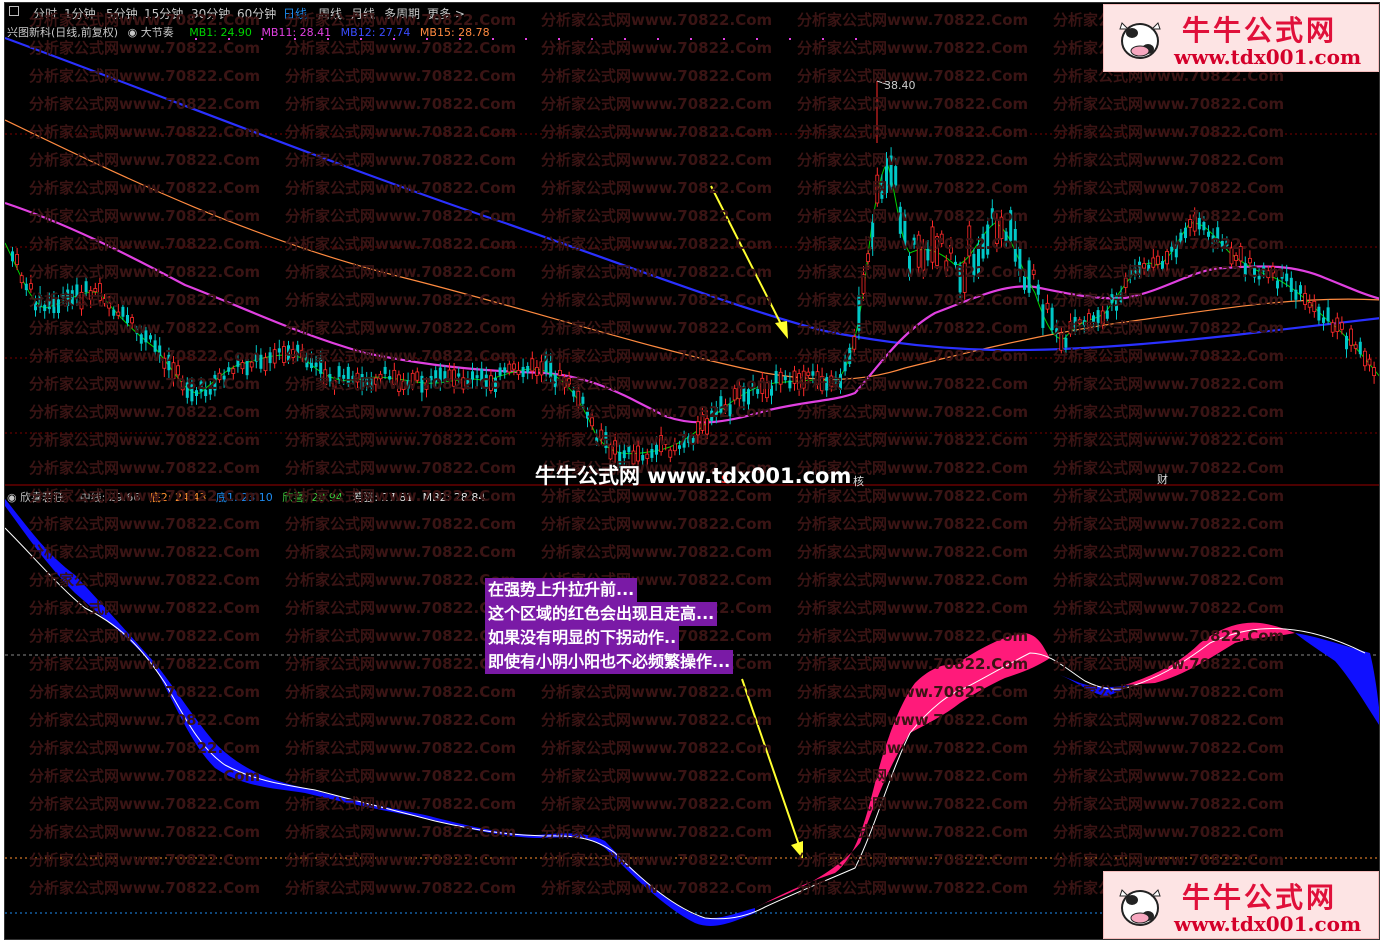  What do you see at coordinates (900, 85) in the screenshot?
I see `peak-price-label: 38.40` at bounding box center [900, 85].